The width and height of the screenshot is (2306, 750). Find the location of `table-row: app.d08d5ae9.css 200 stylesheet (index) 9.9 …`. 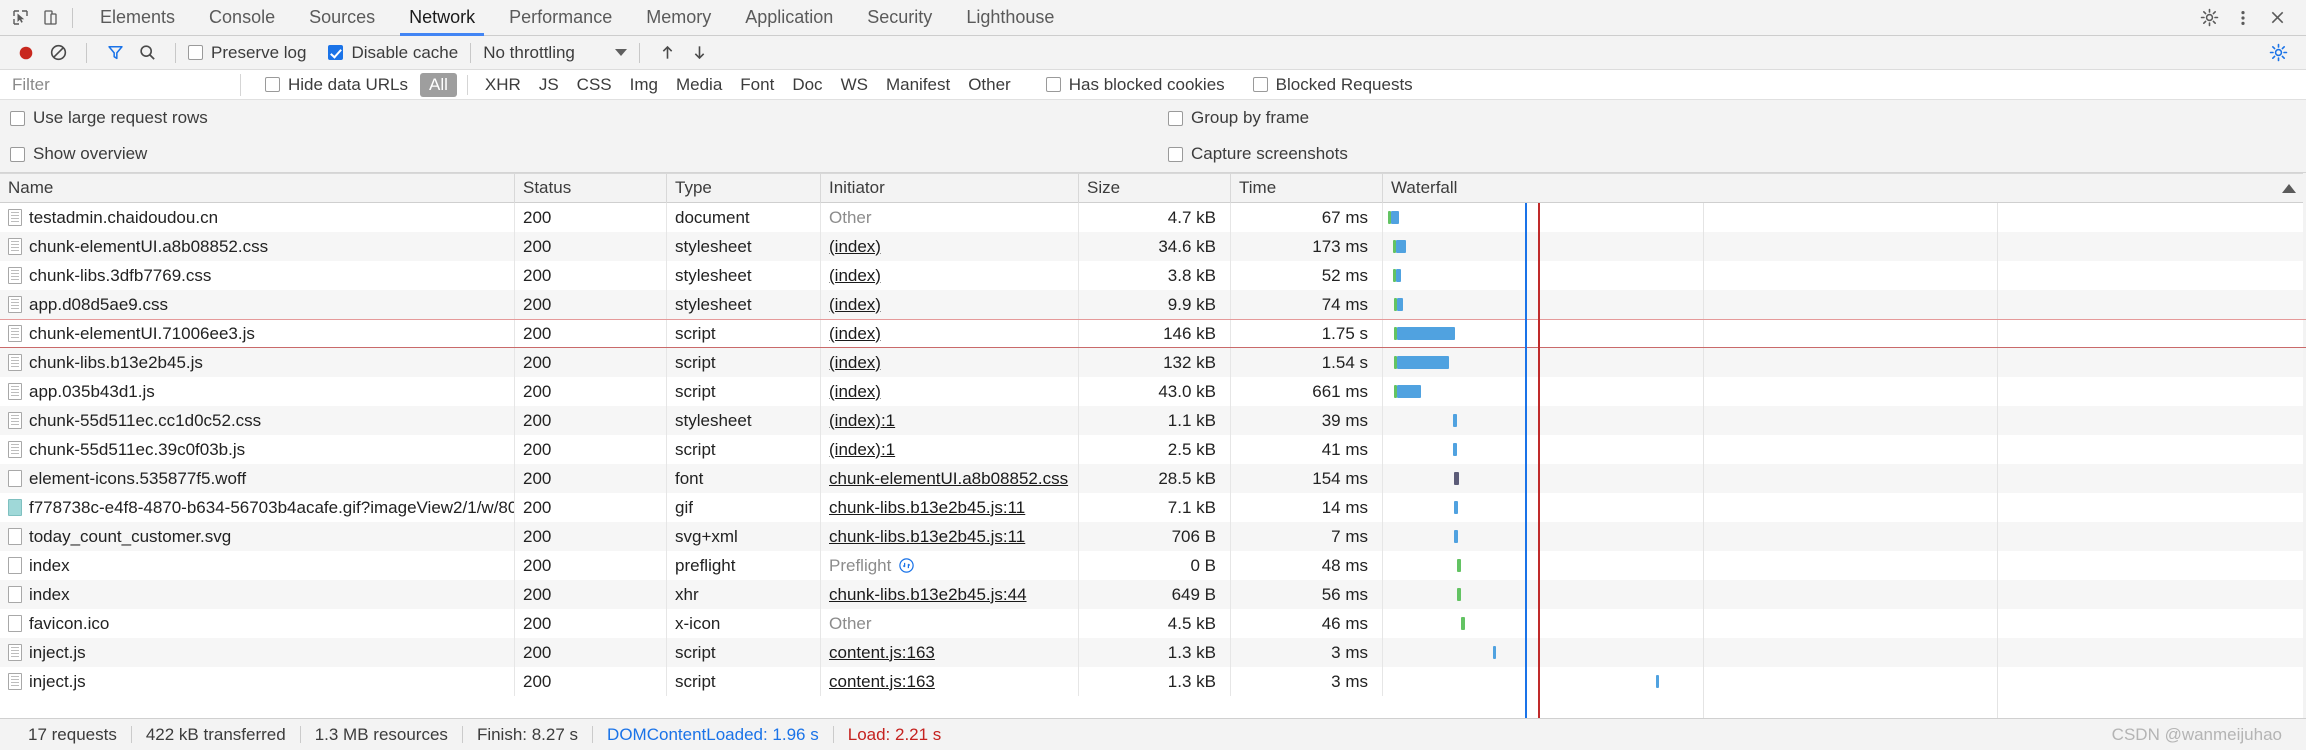

table-row: app.d08d5ae9.css 200 stylesheet (index) 9.9 … is located at coordinates (1153, 304).